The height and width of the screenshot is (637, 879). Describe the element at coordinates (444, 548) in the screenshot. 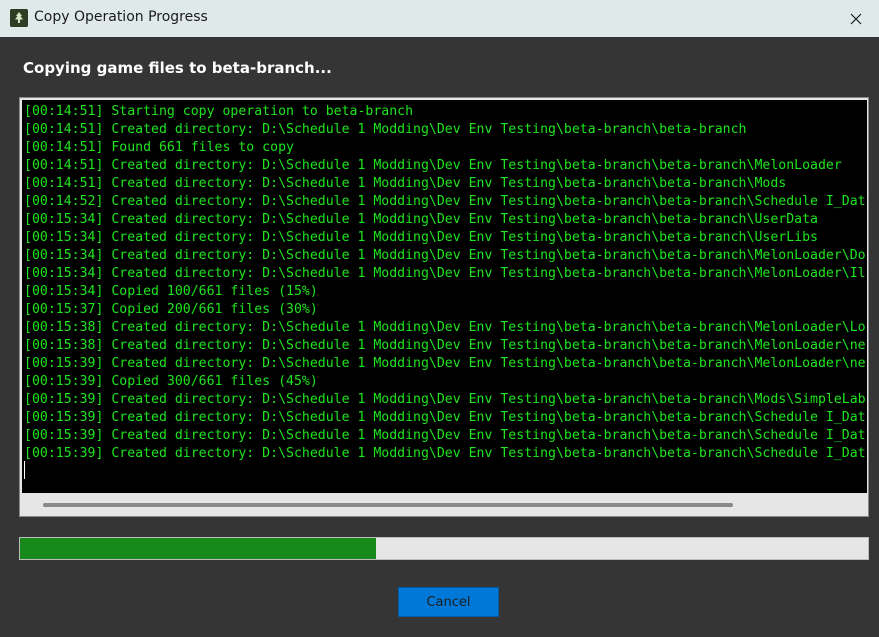

I see `progress-bar` at that location.